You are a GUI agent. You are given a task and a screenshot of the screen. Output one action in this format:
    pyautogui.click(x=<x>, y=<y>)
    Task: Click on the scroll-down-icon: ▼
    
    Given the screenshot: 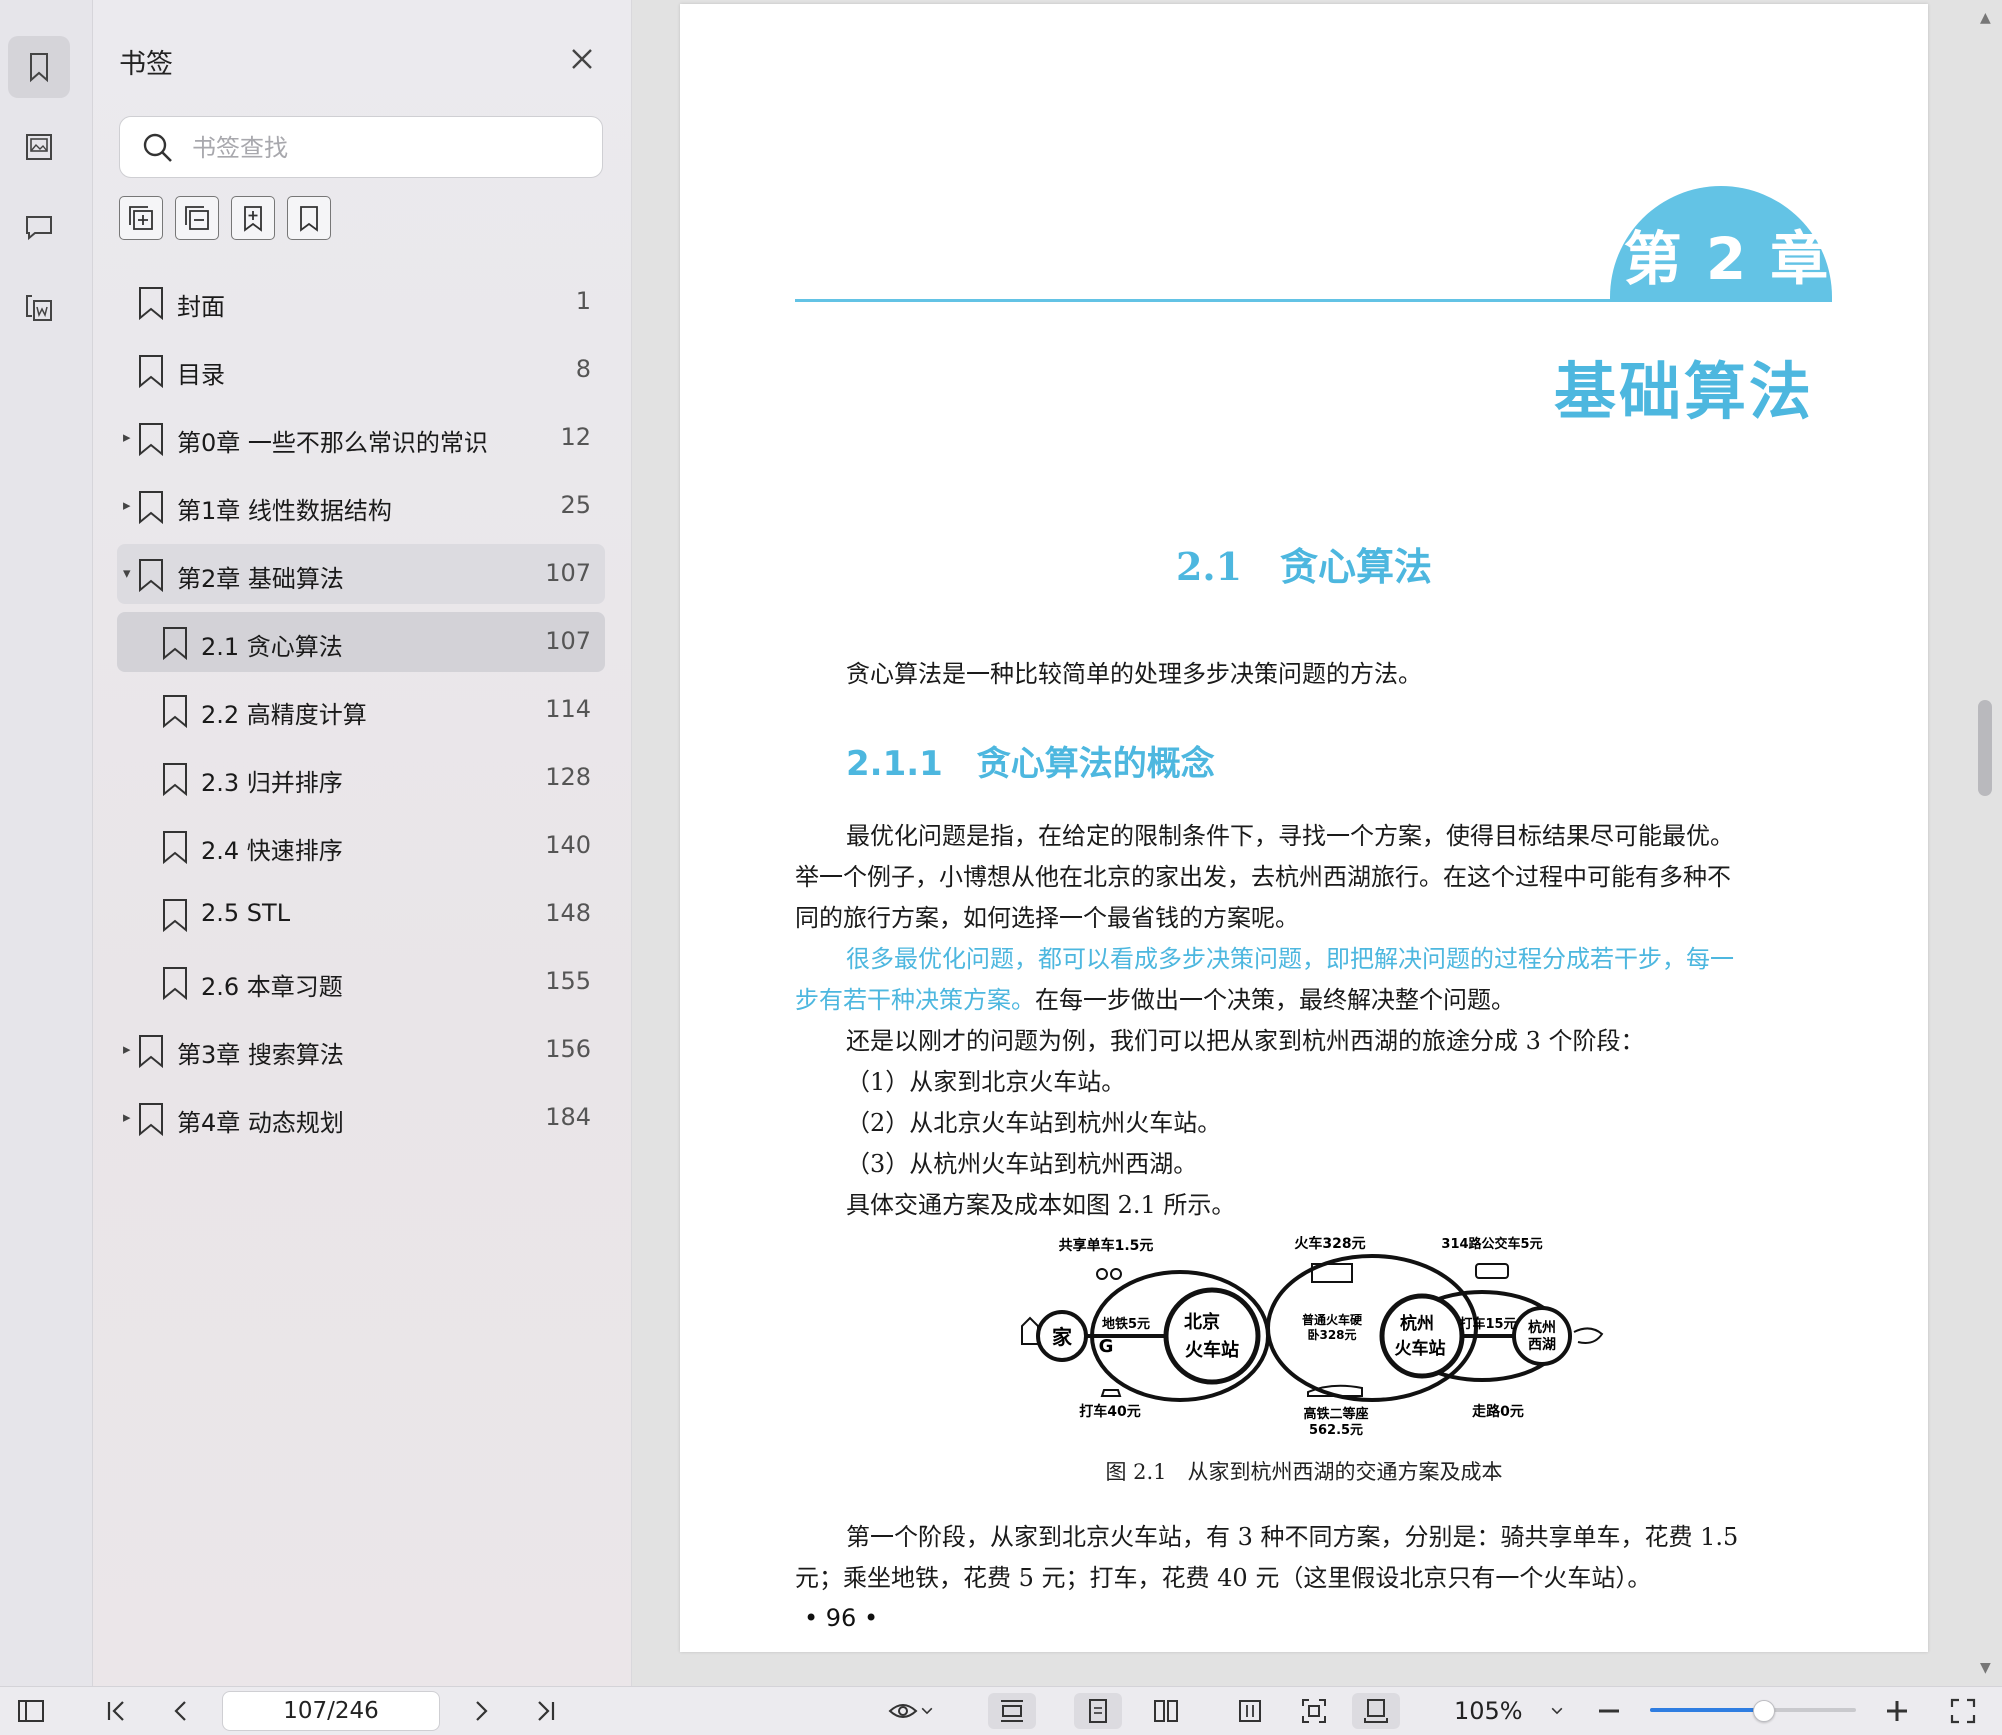 What is the action you would take?
    pyautogui.click(x=1985, y=1668)
    